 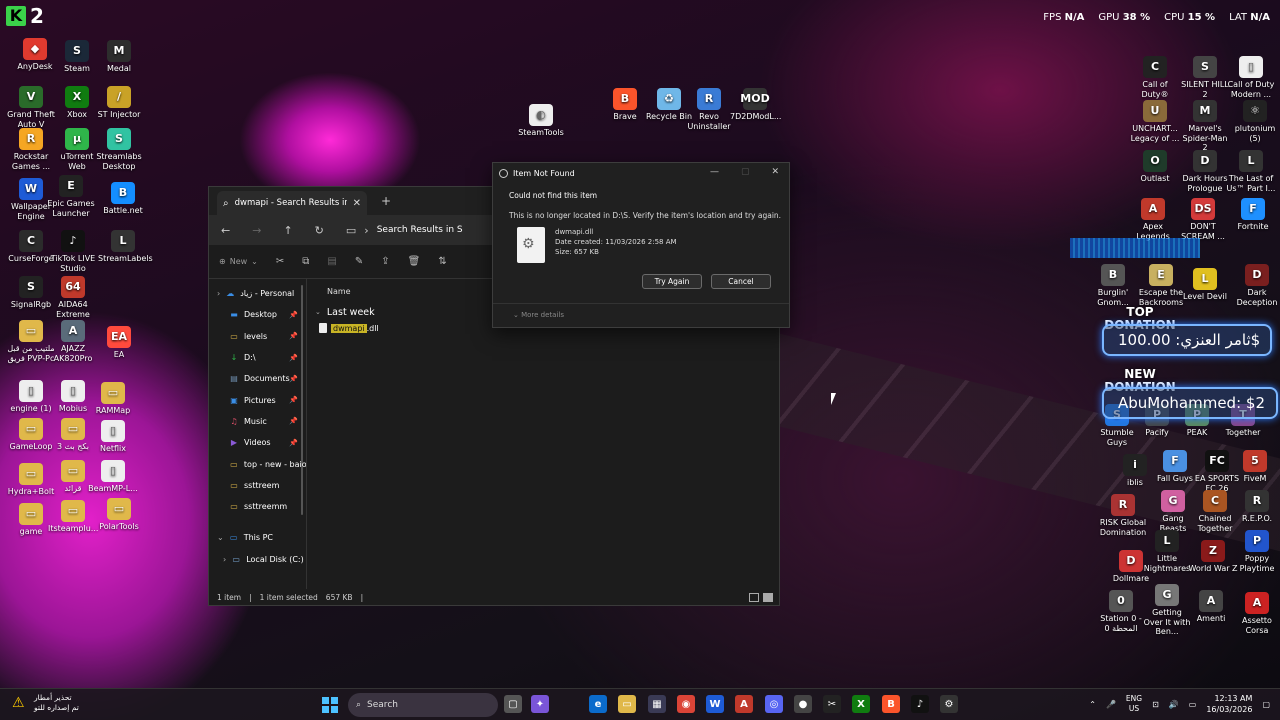 I want to click on desktop-shortcut: D Dollmare, so click(x=1131, y=567).